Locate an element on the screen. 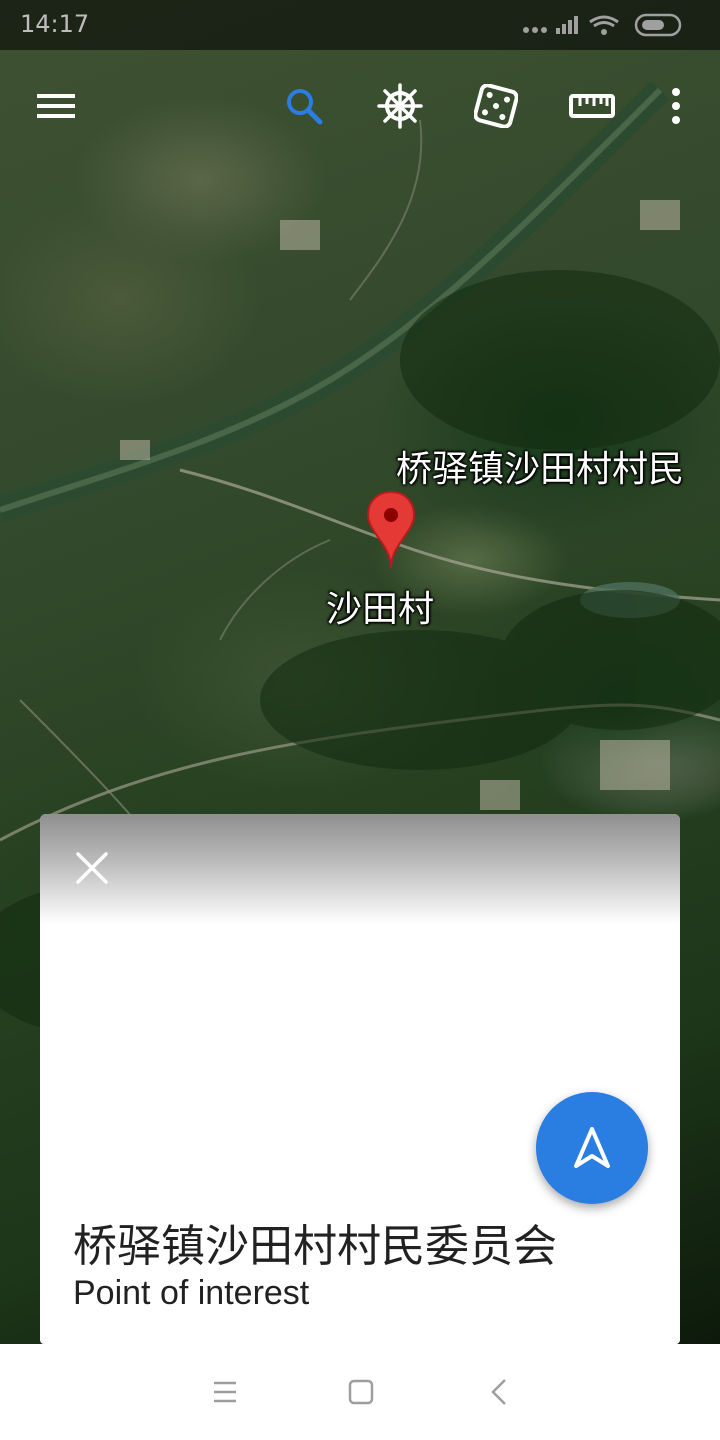  menu-icon is located at coordinates (56, 106).